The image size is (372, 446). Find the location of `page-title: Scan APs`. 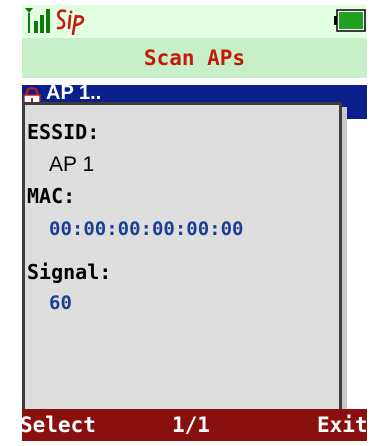

page-title: Scan APs is located at coordinates (194, 58).